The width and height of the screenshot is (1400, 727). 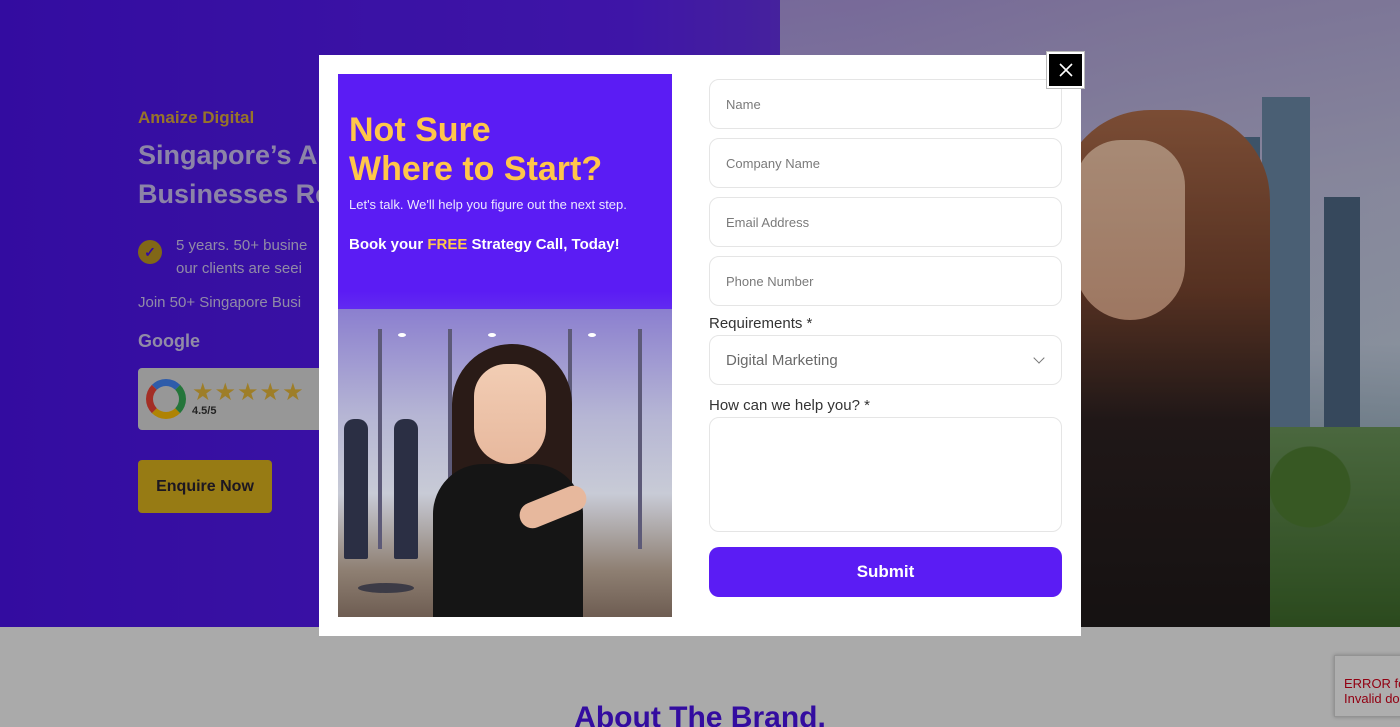 I want to click on chevron-down-icon, so click(x=1039, y=358).